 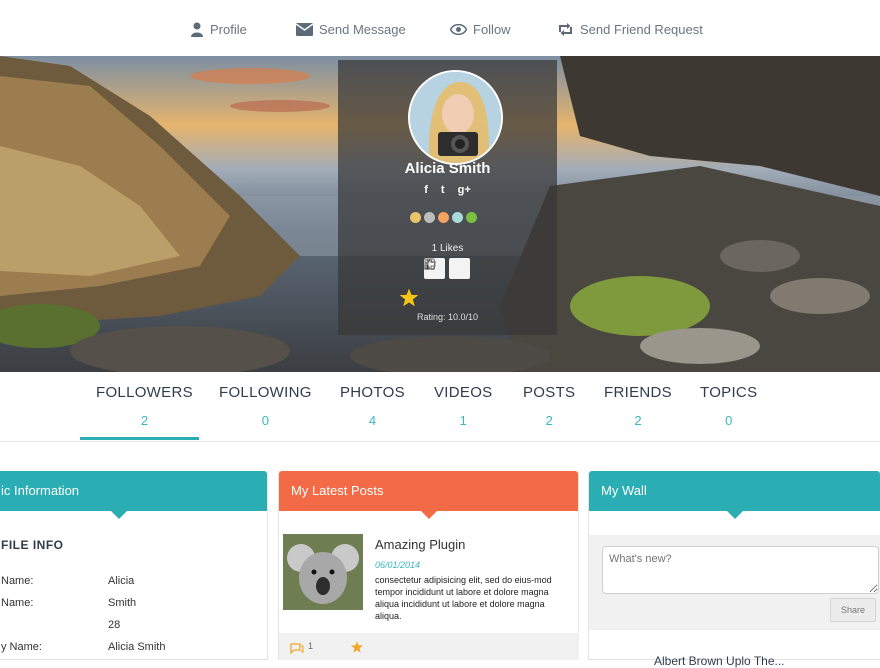 What do you see at coordinates (362, 29) in the screenshot?
I see `send-message-label: Send Message` at bounding box center [362, 29].